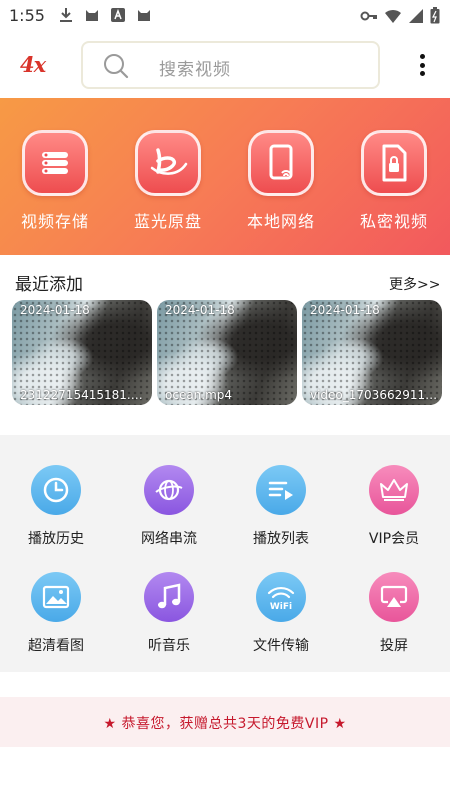 Image resolution: width=450 pixels, height=800 pixels. What do you see at coordinates (227, 352) in the screenshot?
I see `recent-video-thumbnail: 2024-01-18 ocean.mp4` at bounding box center [227, 352].